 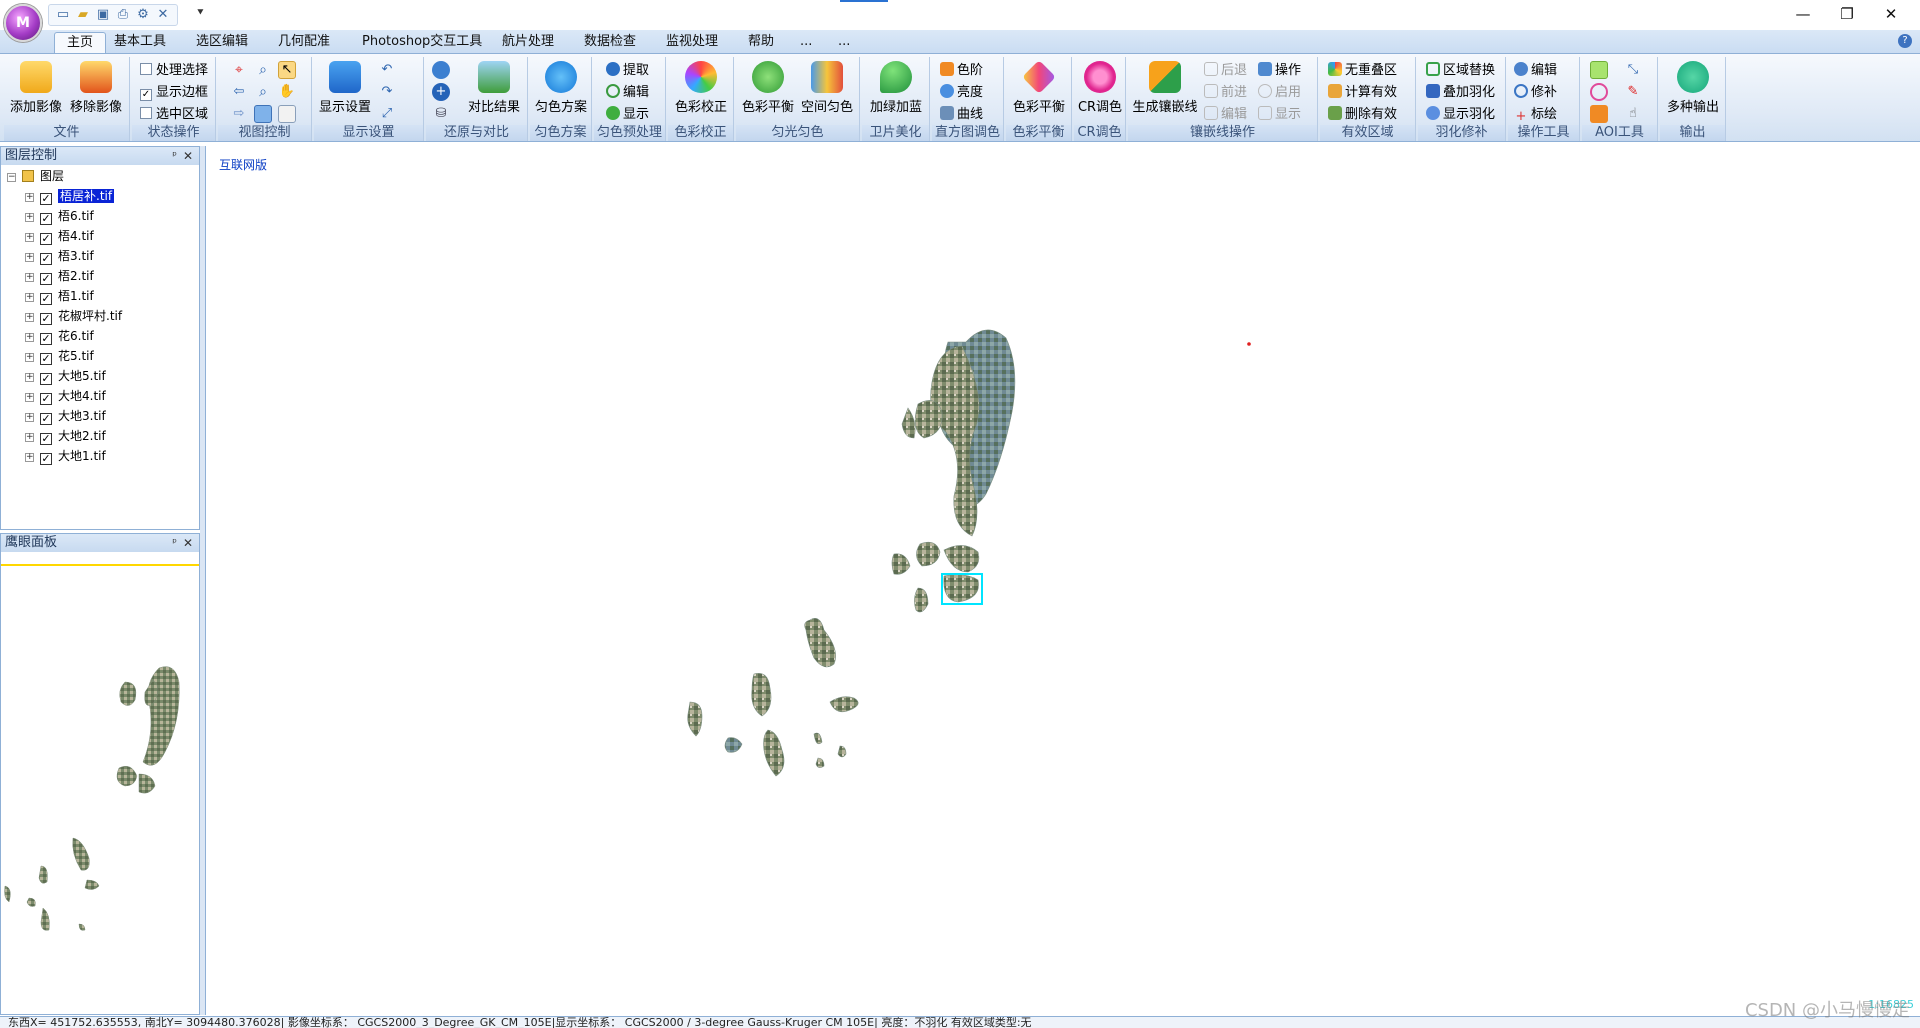 What do you see at coordinates (83, 15) in the screenshot?
I see `open-folder-icon: ▰` at bounding box center [83, 15].